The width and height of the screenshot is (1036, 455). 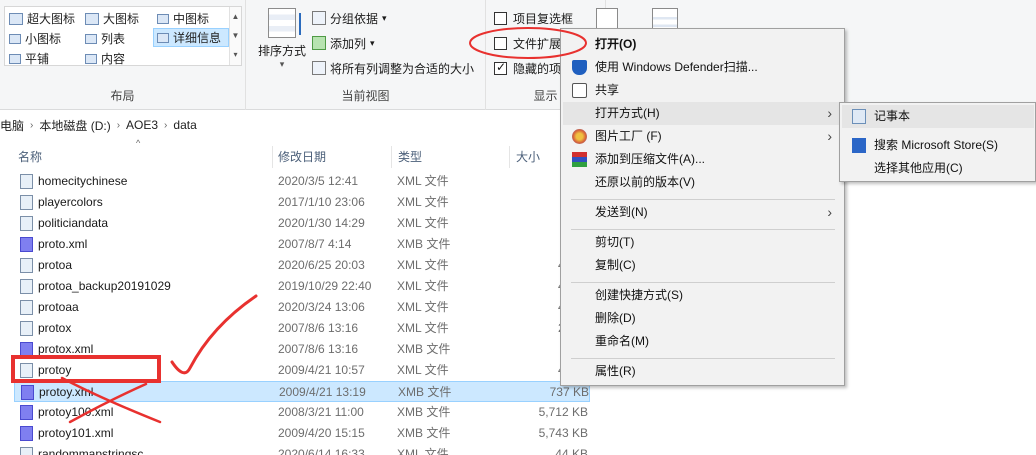 I want to click on file-date: 2009/4/21 13:19, so click(x=322, y=392).